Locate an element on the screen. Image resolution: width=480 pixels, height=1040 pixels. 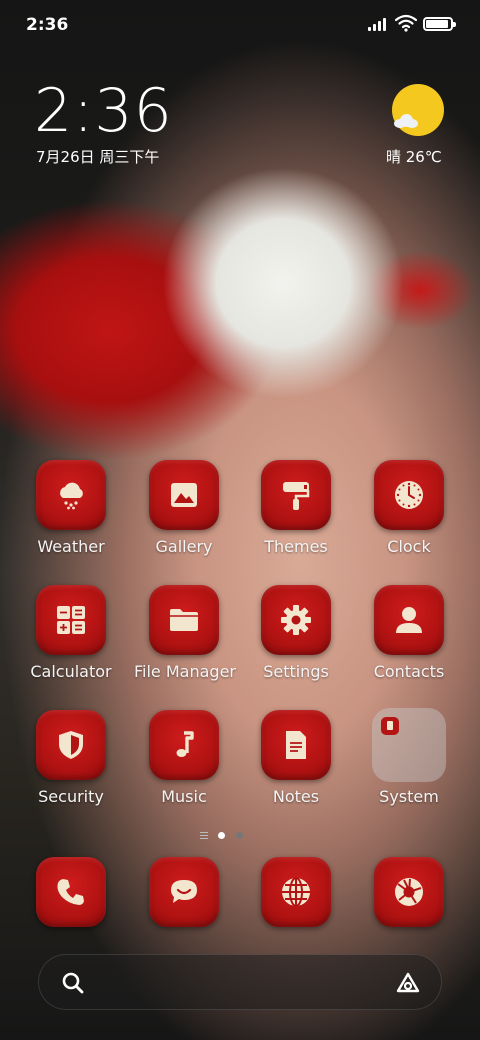
camera-shutter-icon is located at coordinates (409, 892).